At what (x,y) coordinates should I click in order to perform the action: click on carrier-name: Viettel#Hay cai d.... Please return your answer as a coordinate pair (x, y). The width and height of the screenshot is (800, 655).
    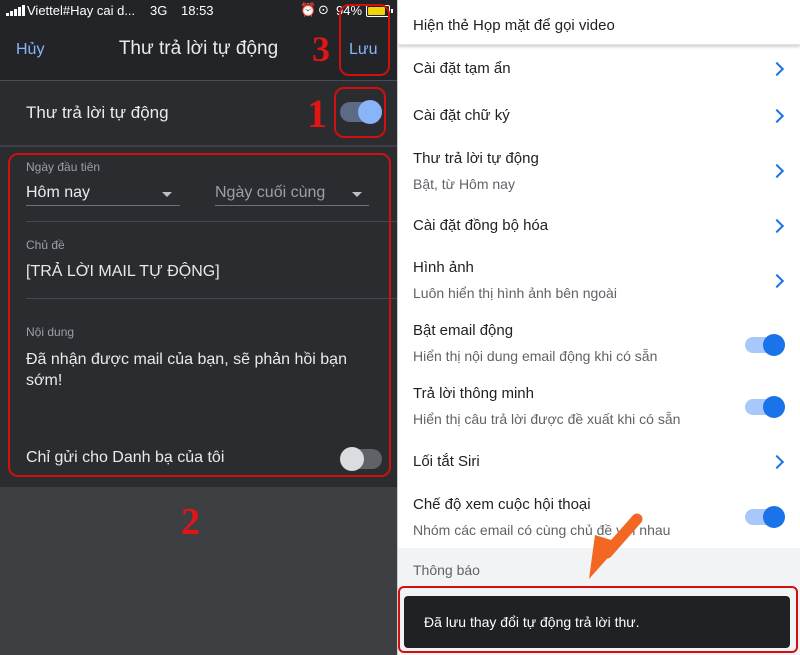
    Looking at the image, I should click on (81, 10).